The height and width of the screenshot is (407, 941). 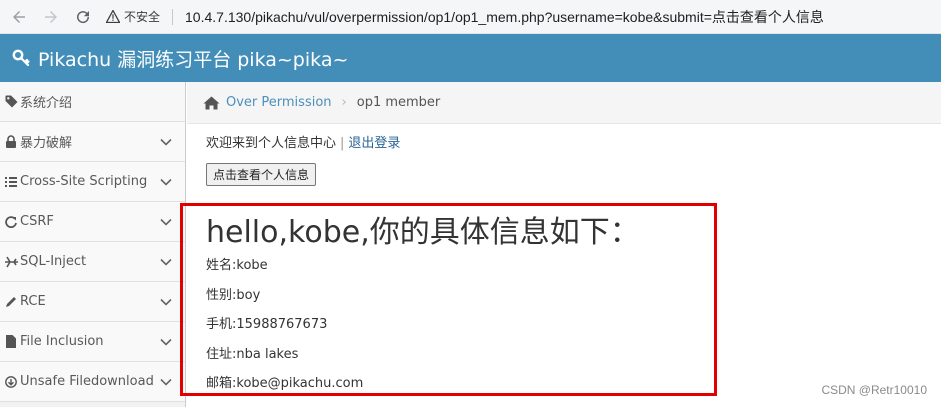 What do you see at coordinates (11, 141) in the screenshot?
I see `lock-icon` at bounding box center [11, 141].